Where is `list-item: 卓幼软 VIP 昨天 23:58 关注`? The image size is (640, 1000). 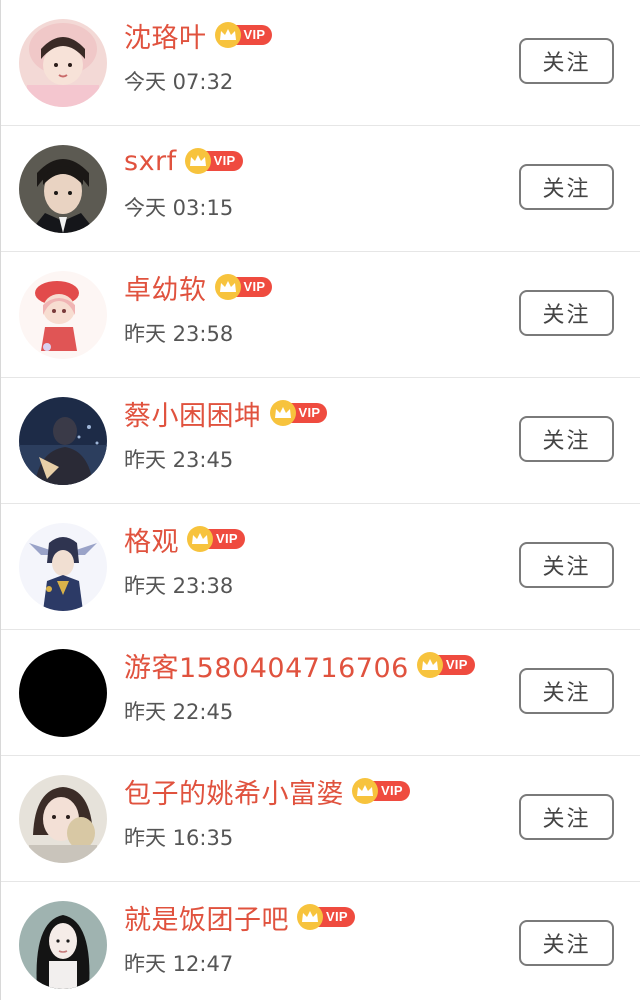 list-item: 卓幼软 VIP 昨天 23:58 关注 is located at coordinates (320, 315).